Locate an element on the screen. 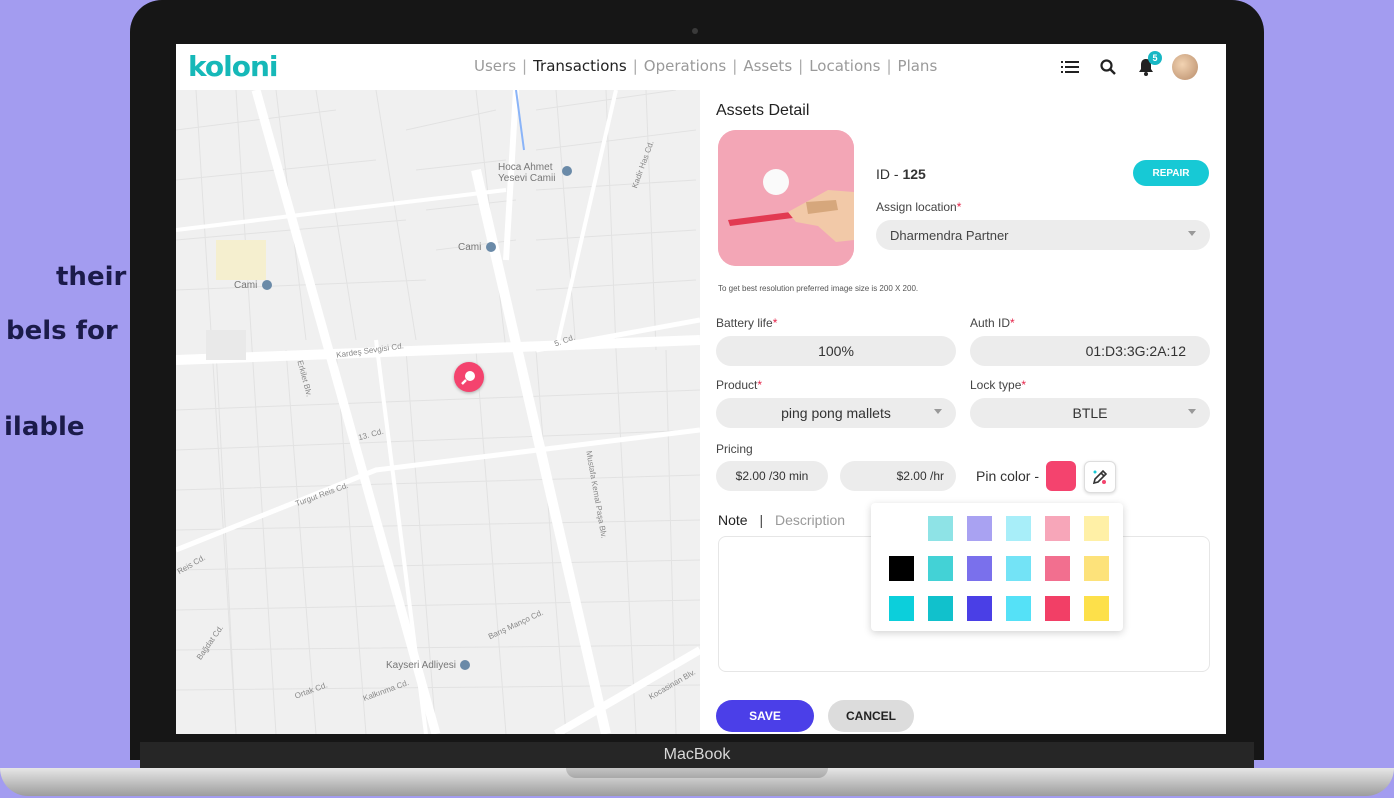 The width and height of the screenshot is (1394, 798). battery-field: 100% is located at coordinates (836, 351).